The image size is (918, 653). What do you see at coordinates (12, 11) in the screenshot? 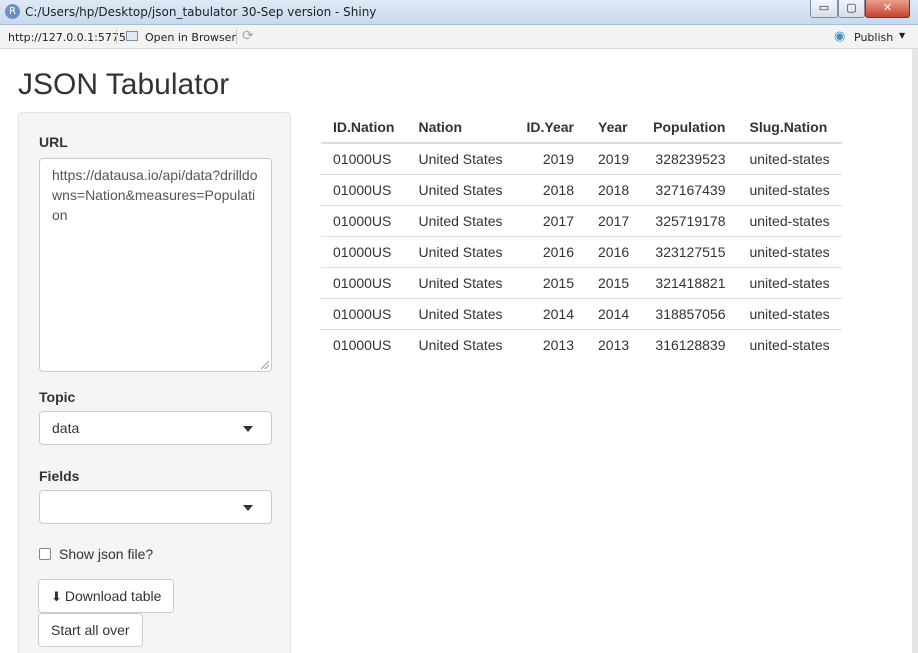
I see `r-app-icon: R` at bounding box center [12, 11].